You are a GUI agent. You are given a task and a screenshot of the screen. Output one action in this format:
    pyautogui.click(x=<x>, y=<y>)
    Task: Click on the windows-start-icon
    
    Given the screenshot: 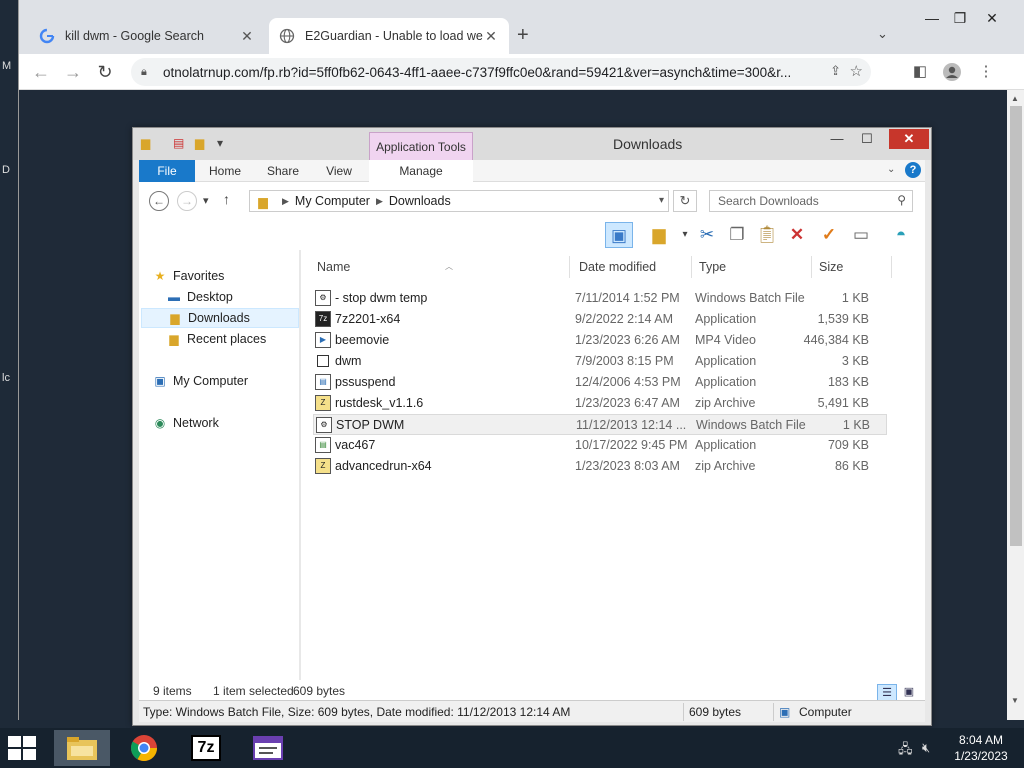 What is the action you would take?
    pyautogui.click(x=23, y=749)
    